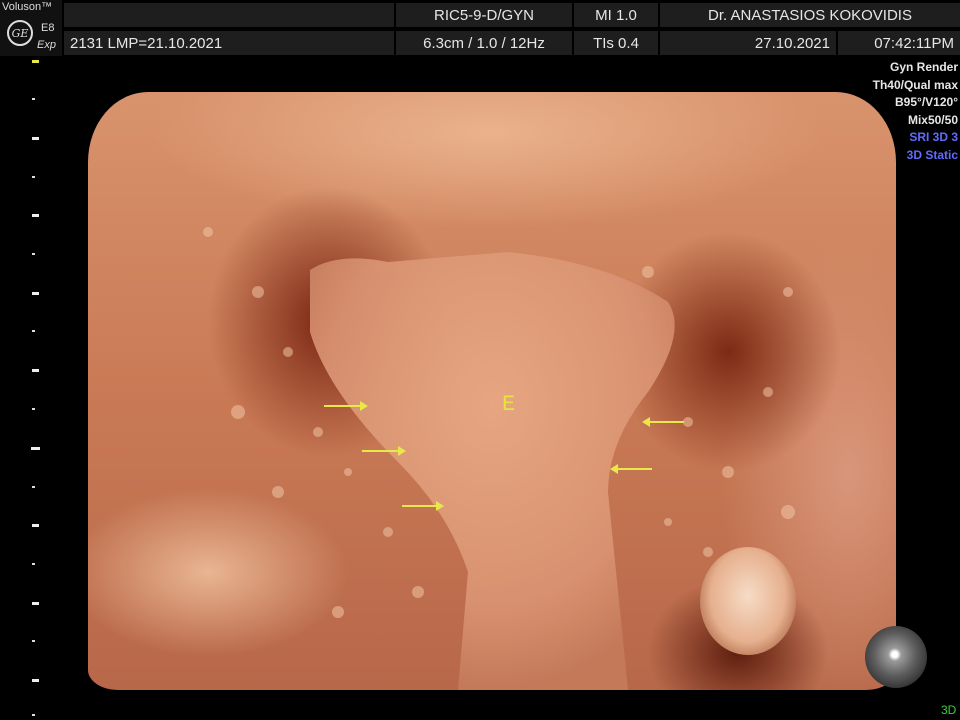 The height and width of the screenshot is (720, 960). What do you see at coordinates (229, 43) in the screenshot?
I see `patient-info: 2131 LMP=21.10.2021` at bounding box center [229, 43].